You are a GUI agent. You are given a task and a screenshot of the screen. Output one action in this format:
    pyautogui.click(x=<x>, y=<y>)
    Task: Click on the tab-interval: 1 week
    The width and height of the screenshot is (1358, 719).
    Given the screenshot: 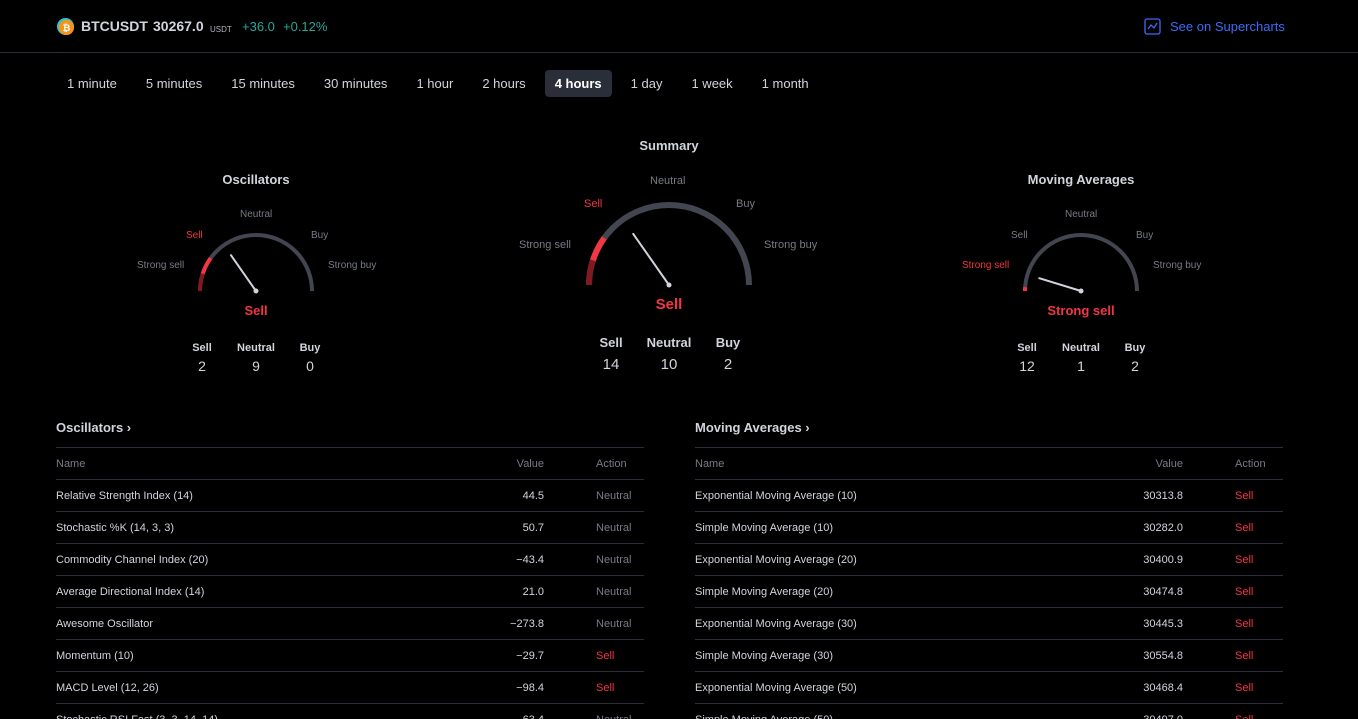 What is the action you would take?
    pyautogui.click(x=711, y=83)
    